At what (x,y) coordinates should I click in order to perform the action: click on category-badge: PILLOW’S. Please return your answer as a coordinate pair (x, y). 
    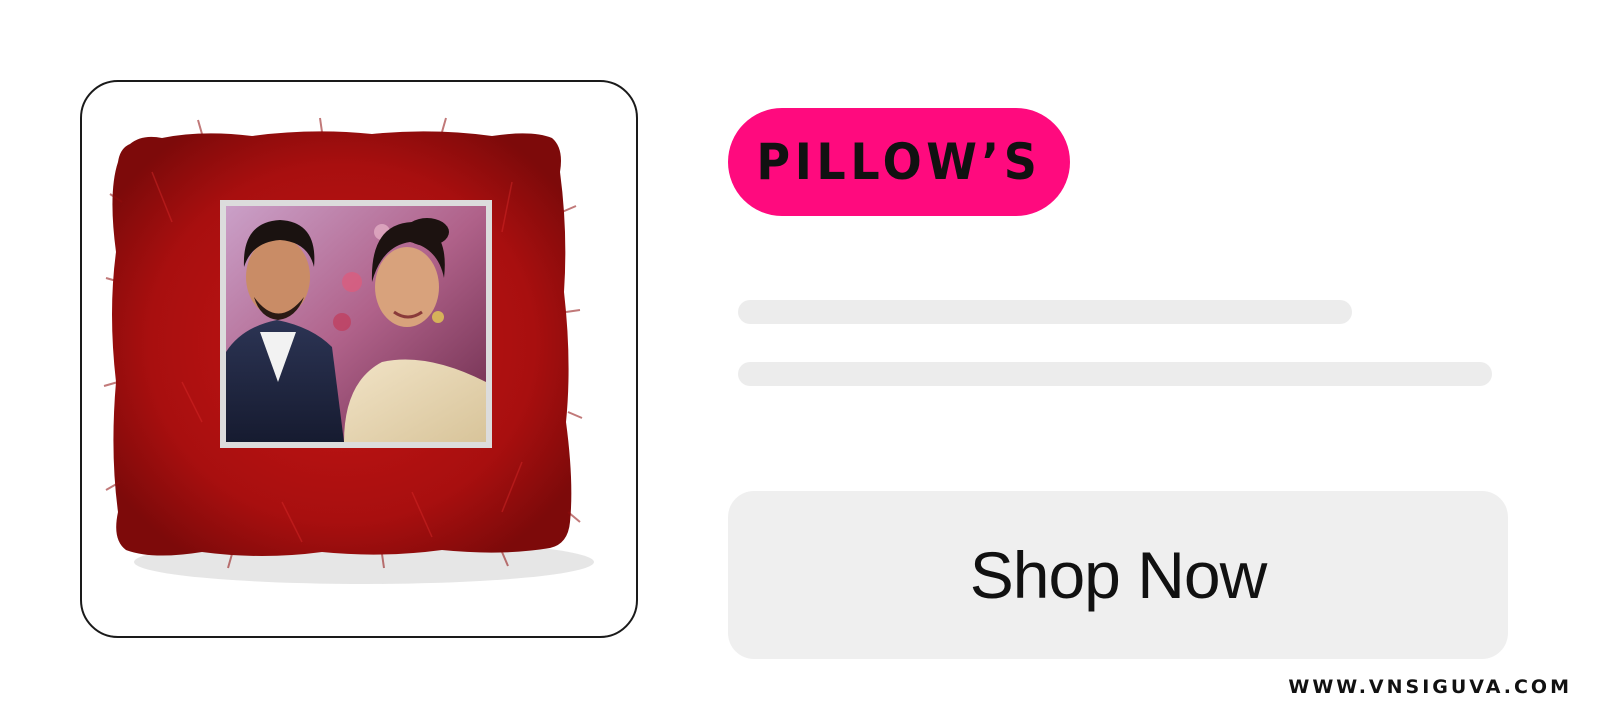
    Looking at the image, I should click on (899, 162).